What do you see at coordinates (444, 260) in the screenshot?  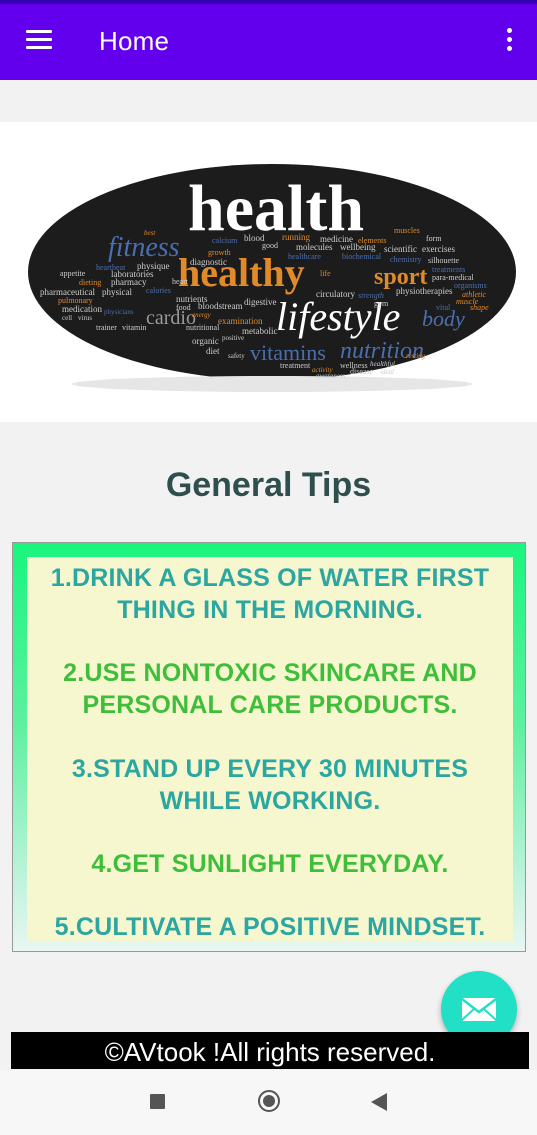 I see `word-silhouette: silhouette` at bounding box center [444, 260].